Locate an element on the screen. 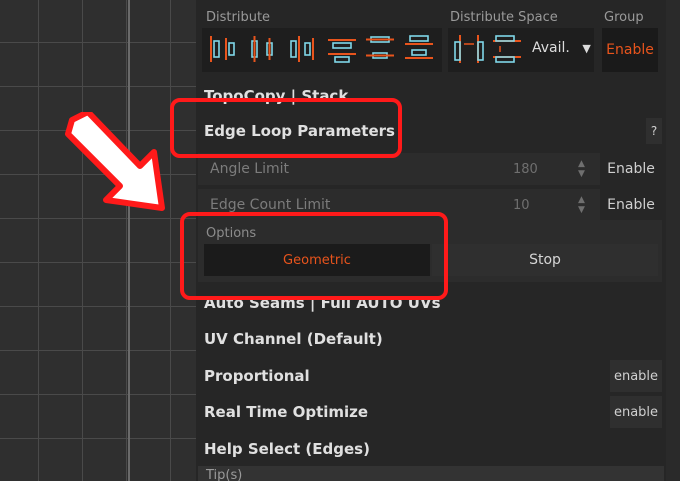 This screenshot has height=481, width=680. avail-dropdown: Avail. ▼ is located at coordinates (561, 48).